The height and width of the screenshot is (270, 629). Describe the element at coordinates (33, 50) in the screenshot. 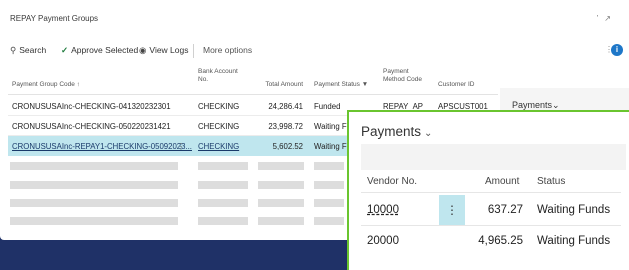

I see `search-label: Search` at that location.